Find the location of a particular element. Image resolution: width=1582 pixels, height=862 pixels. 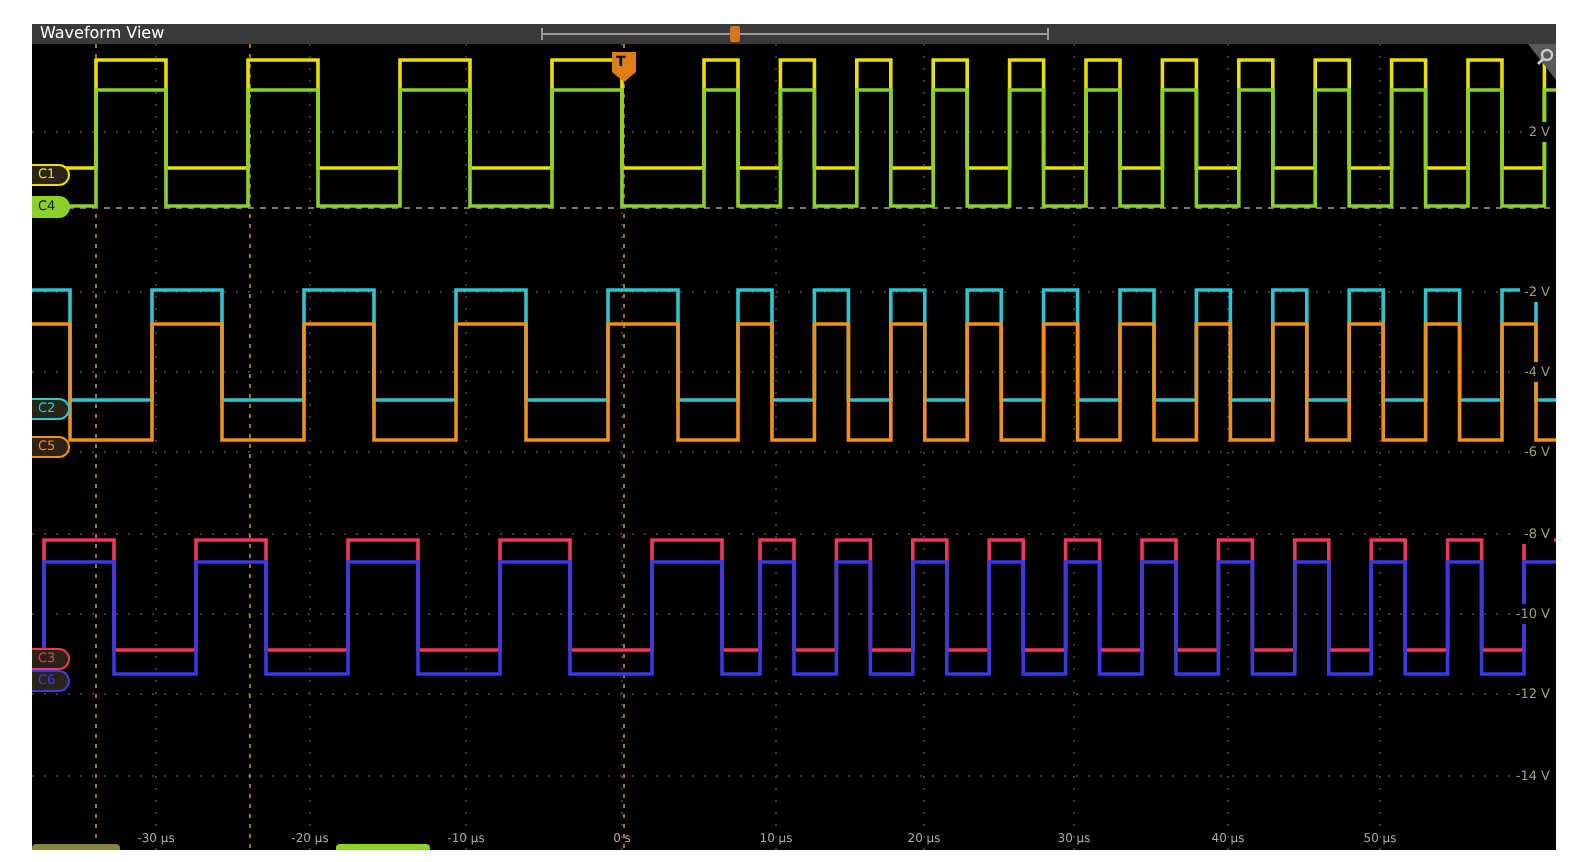

search-icon is located at coordinates (1545, 57).